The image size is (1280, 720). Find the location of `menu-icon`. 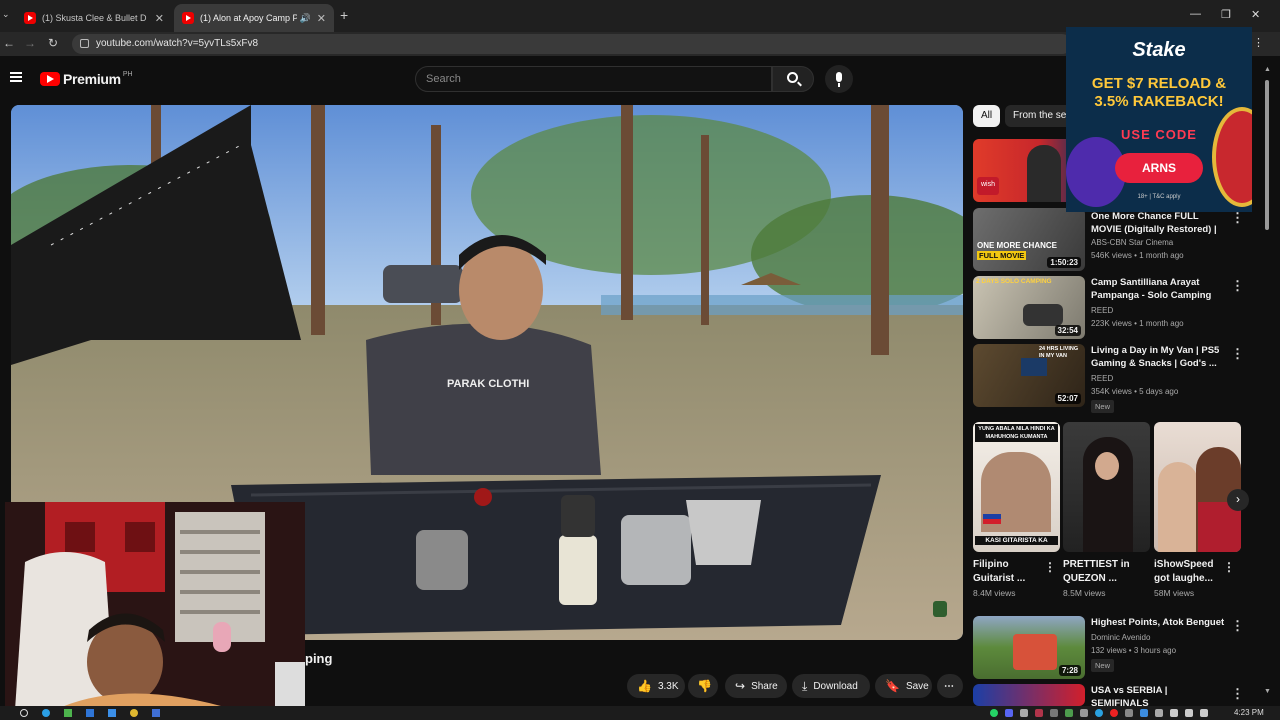

menu-icon is located at coordinates (16, 77).